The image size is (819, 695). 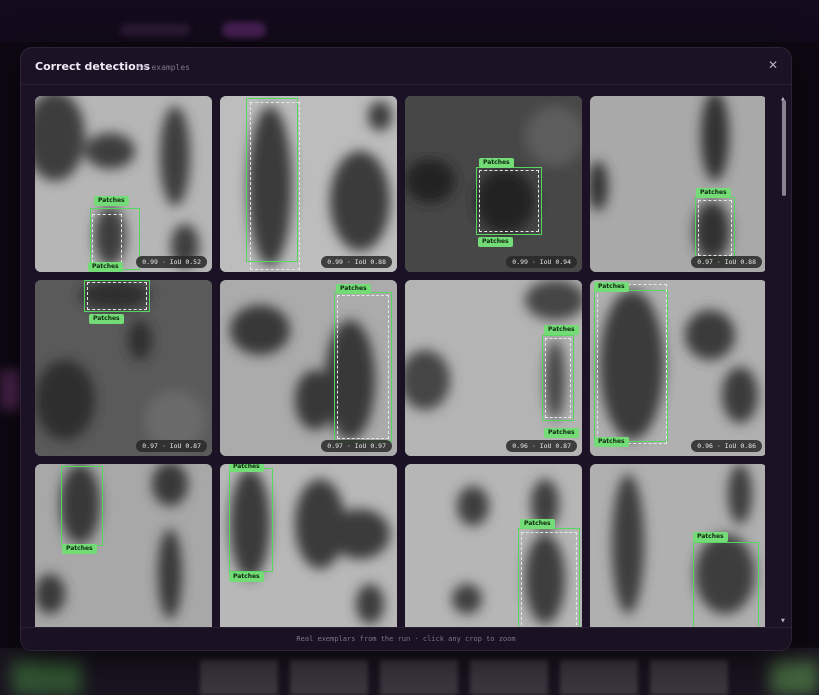 I want to click on detection-tile: Patches Patches 0.96 · IoU 0.86, so click(x=677, y=368).